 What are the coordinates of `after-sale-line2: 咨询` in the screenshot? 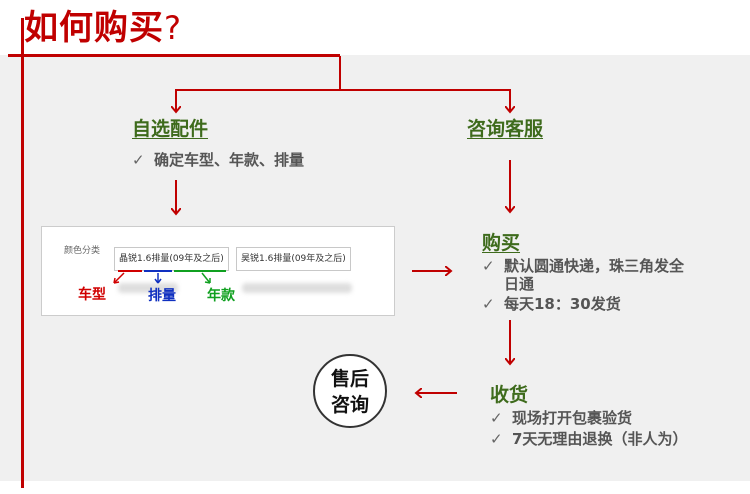 It's located at (349, 405).